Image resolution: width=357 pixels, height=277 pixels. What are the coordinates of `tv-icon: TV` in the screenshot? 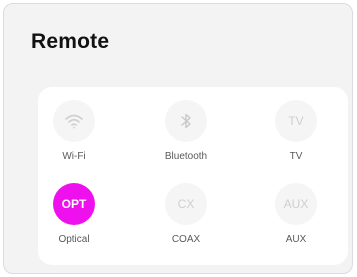 It's located at (296, 121).